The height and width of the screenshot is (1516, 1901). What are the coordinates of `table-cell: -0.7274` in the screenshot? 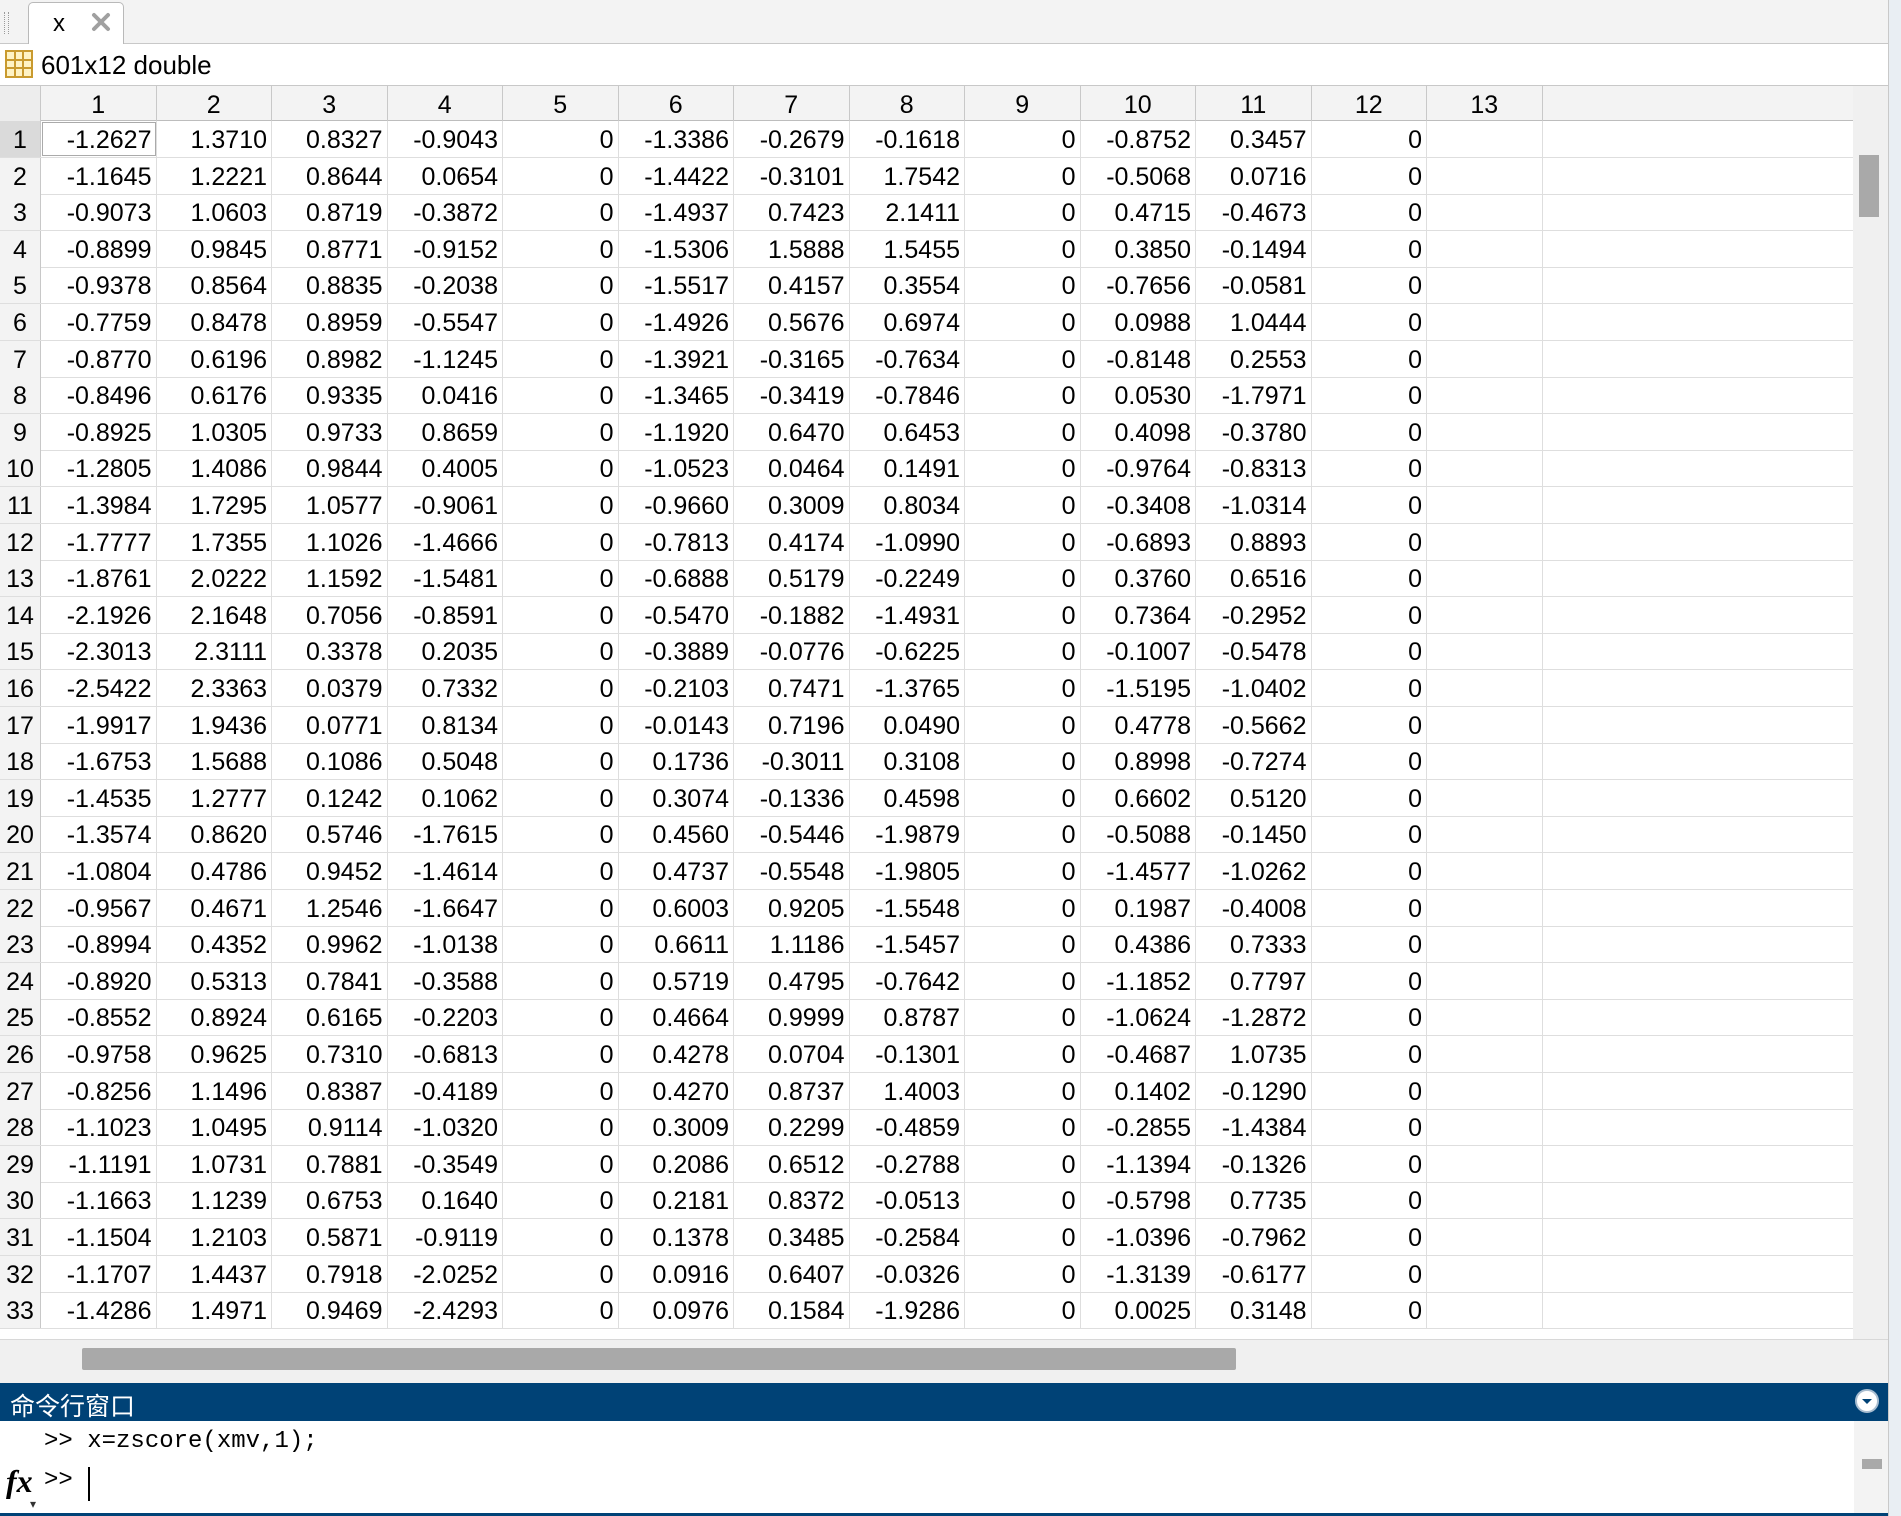 It's located at (1254, 761).